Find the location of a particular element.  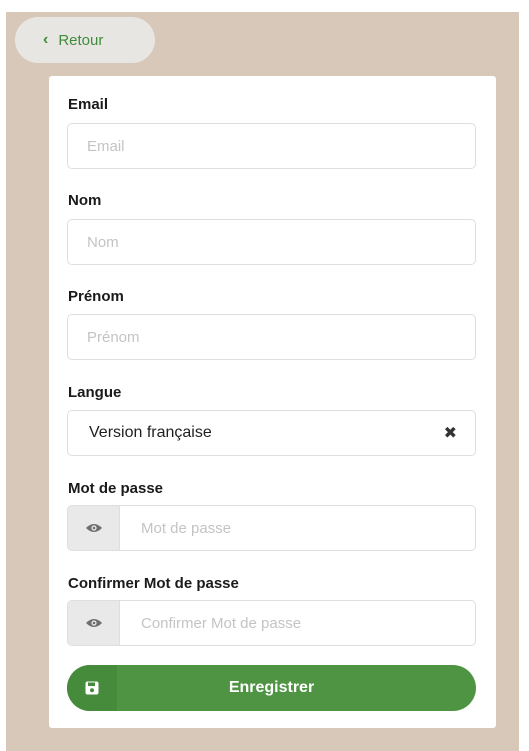

save-button-label: Enregistrer is located at coordinates (271, 687).